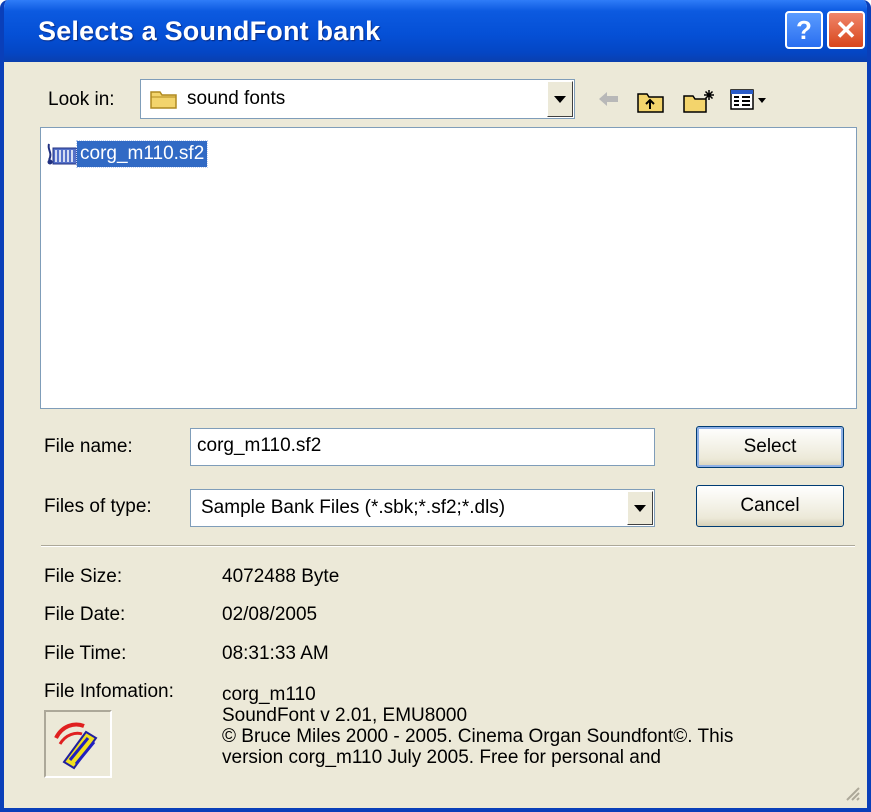 The height and width of the screenshot is (812, 871). I want to click on select-button: Select, so click(770, 447).